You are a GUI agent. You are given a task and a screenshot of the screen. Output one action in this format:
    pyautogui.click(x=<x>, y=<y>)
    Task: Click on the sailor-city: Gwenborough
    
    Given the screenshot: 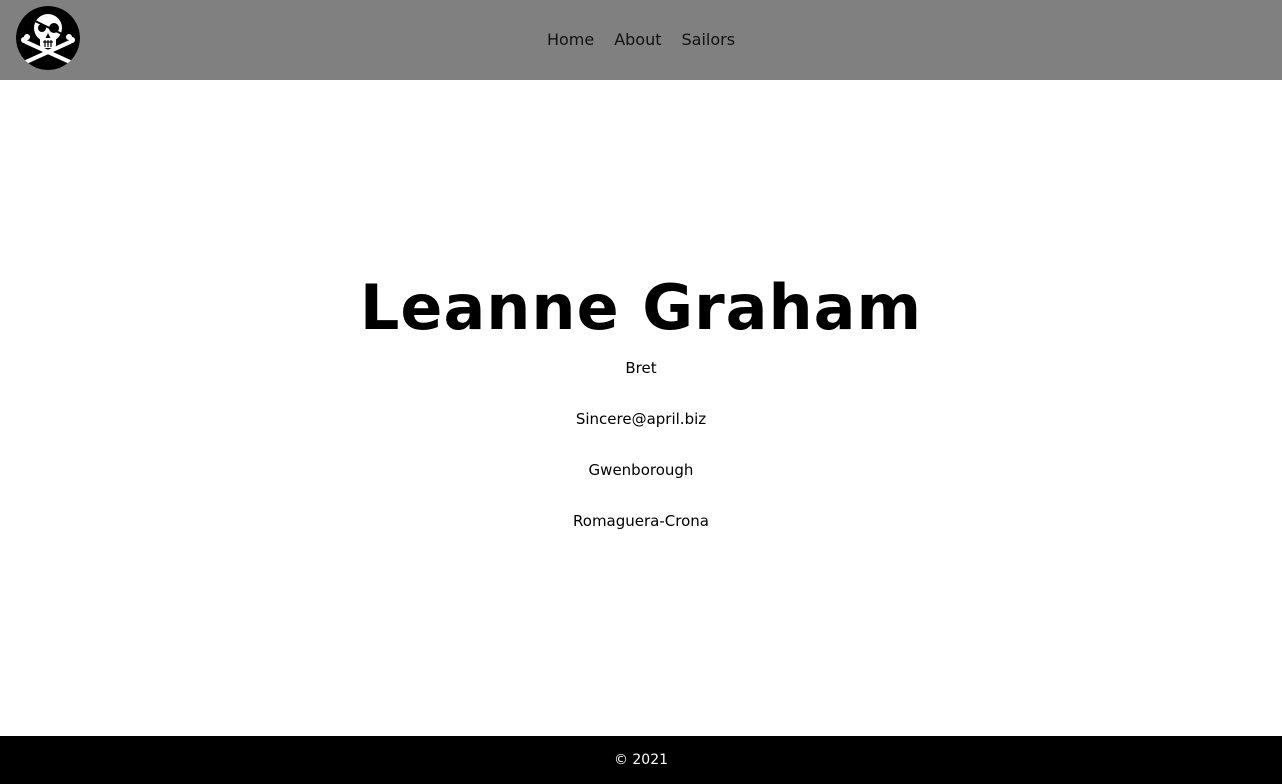 What is the action you would take?
    pyautogui.click(x=641, y=470)
    